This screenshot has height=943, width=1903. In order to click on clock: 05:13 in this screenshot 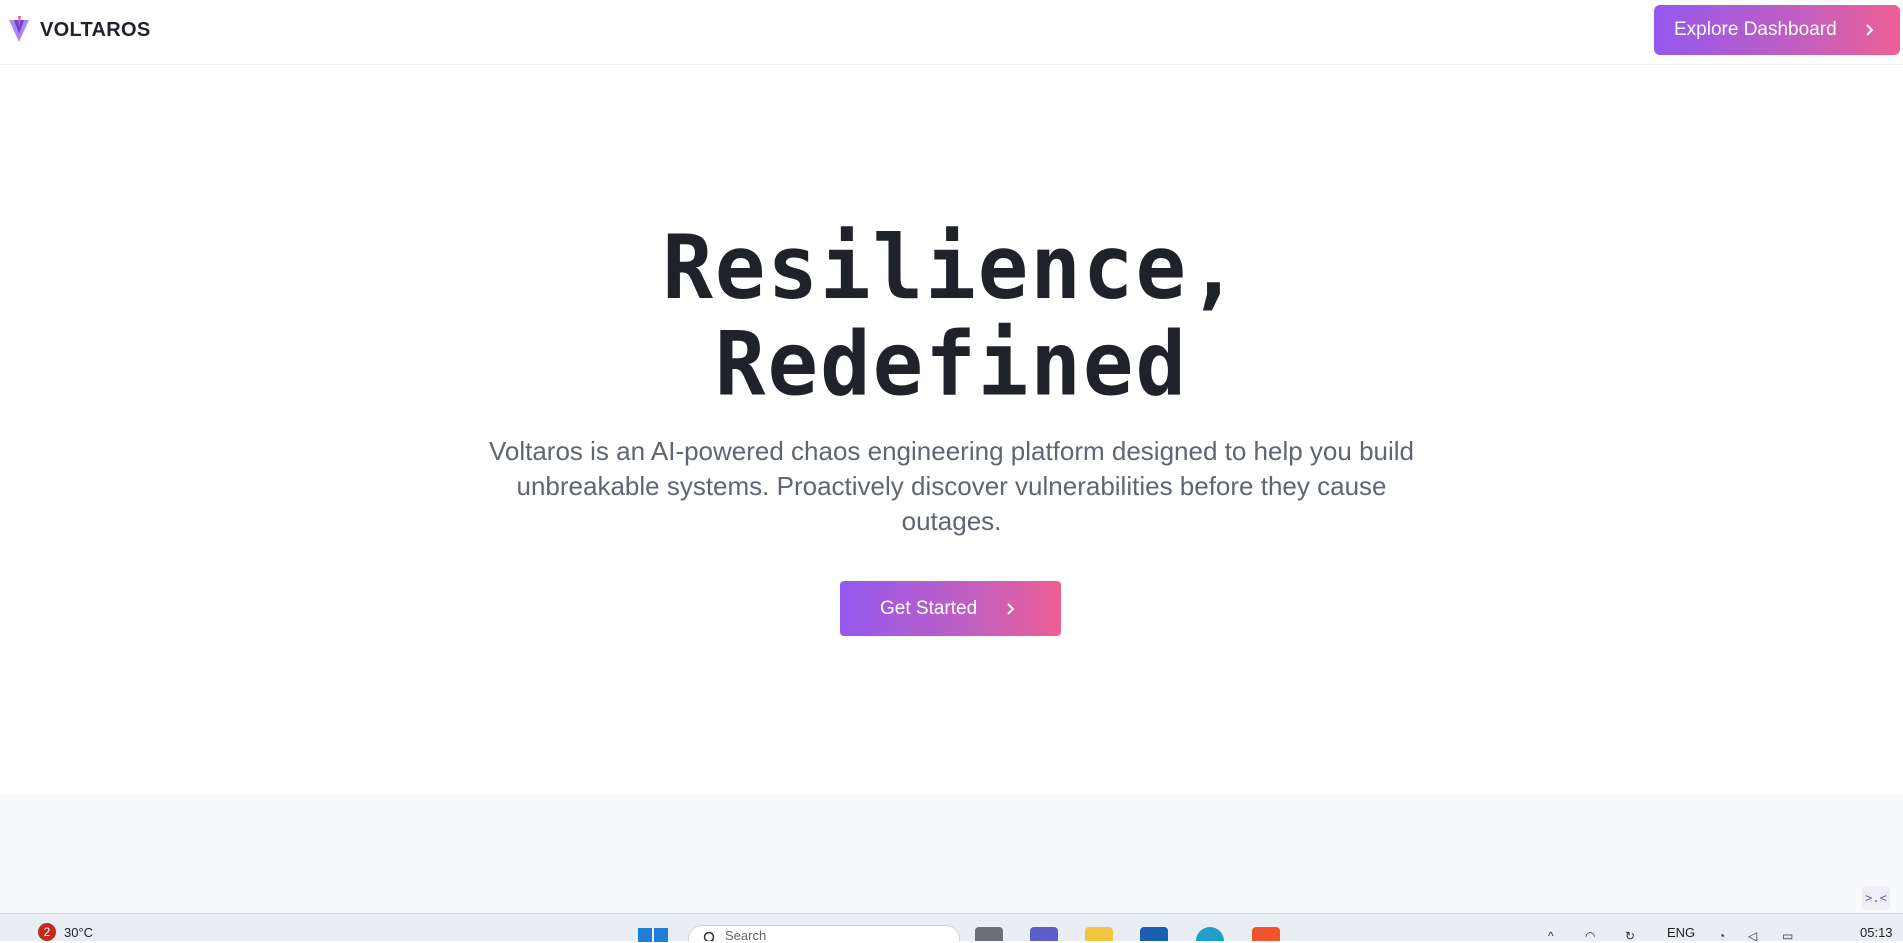, I will do `click(1876, 932)`.